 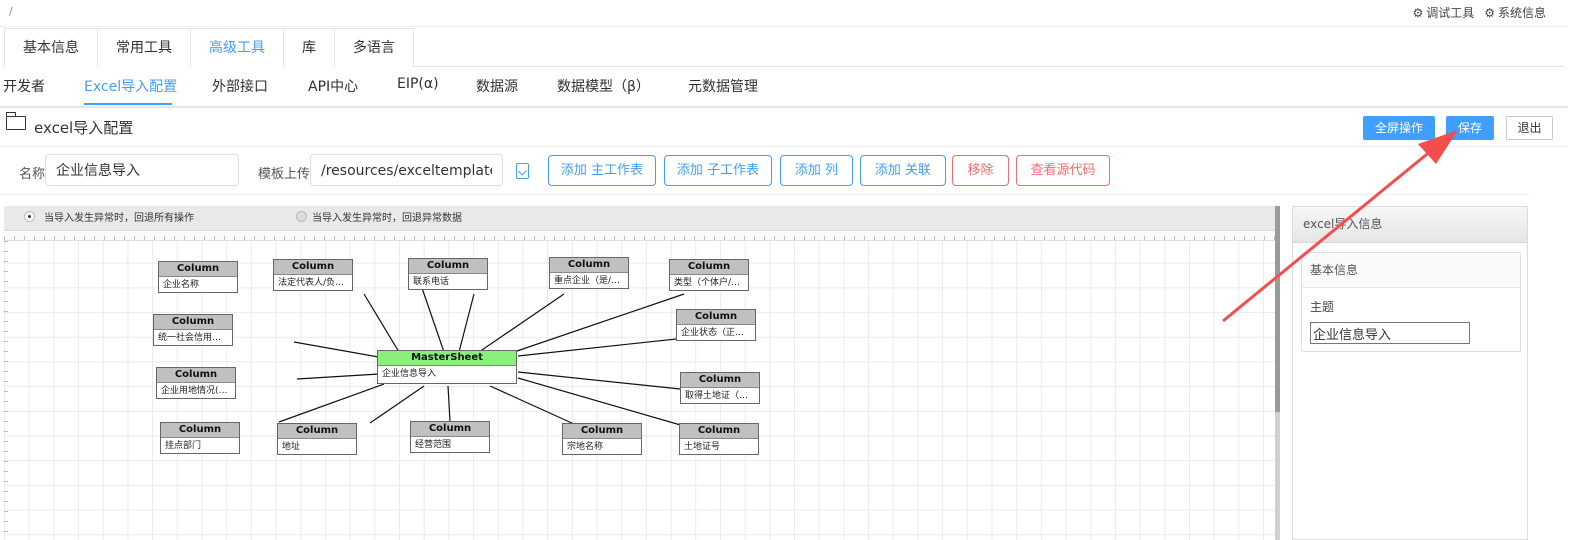 What do you see at coordinates (585, 447) in the screenshot?
I see `column-node-name: 宗地名称` at bounding box center [585, 447].